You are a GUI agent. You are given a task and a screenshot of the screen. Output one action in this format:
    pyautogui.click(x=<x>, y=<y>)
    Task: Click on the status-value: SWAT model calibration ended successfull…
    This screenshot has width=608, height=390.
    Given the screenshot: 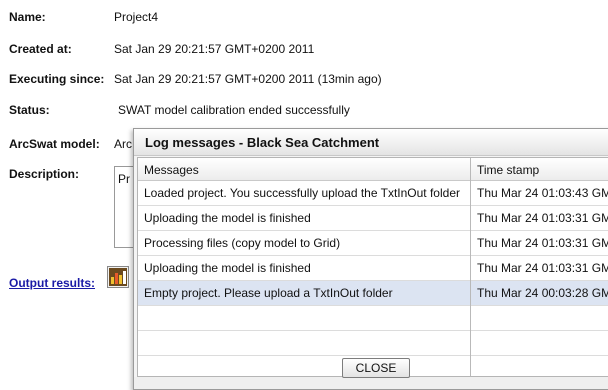 What is the action you would take?
    pyautogui.click(x=234, y=110)
    